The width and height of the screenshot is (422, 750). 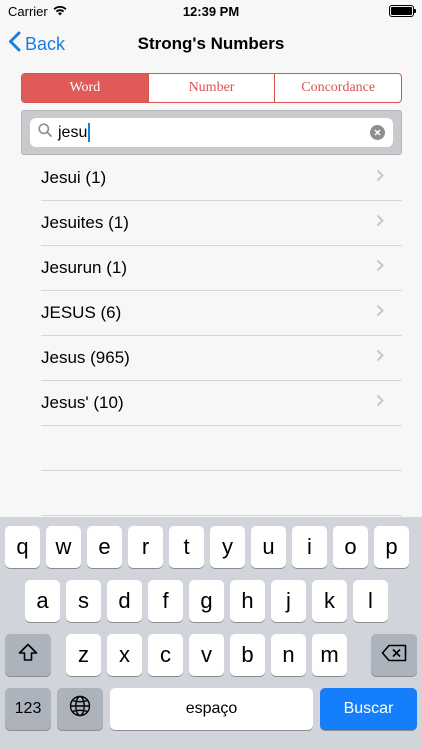 I want to click on battery-icon, so click(x=402, y=11).